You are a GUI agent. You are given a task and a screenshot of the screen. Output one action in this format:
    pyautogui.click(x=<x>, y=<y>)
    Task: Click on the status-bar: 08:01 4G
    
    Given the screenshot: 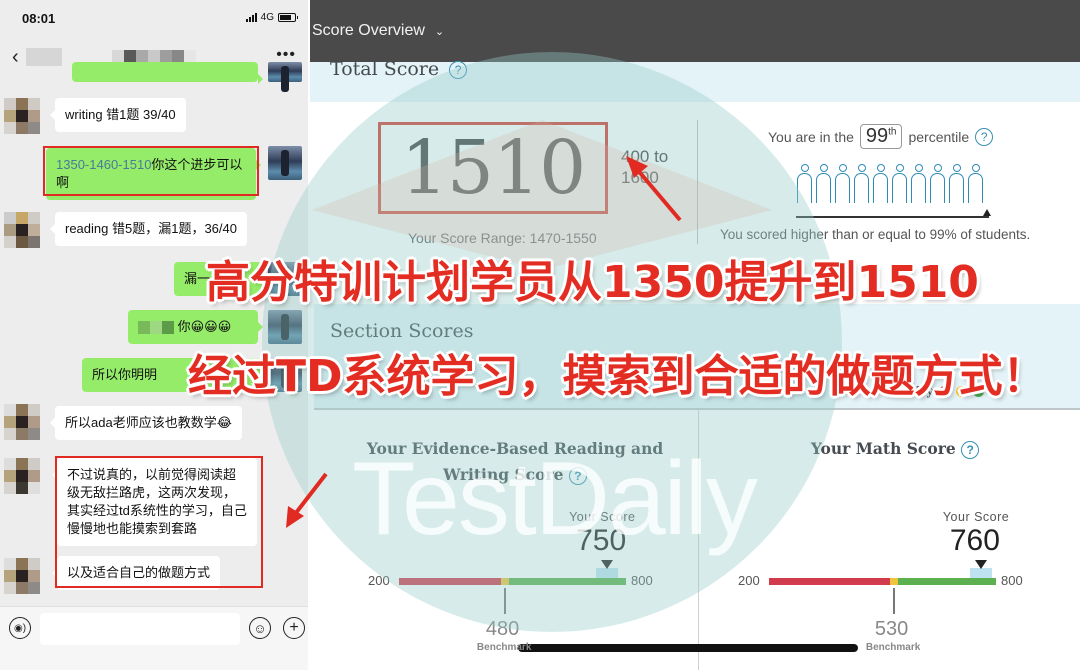 What is the action you would take?
    pyautogui.click(x=154, y=19)
    